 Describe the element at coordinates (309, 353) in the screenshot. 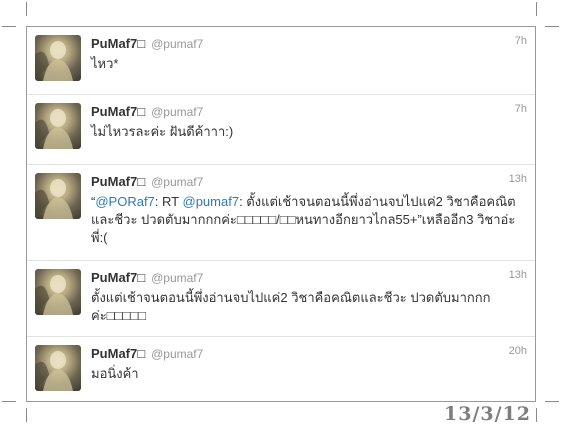

I see `tweet-header: PuMaf7□ @pumaf7 20h` at that location.